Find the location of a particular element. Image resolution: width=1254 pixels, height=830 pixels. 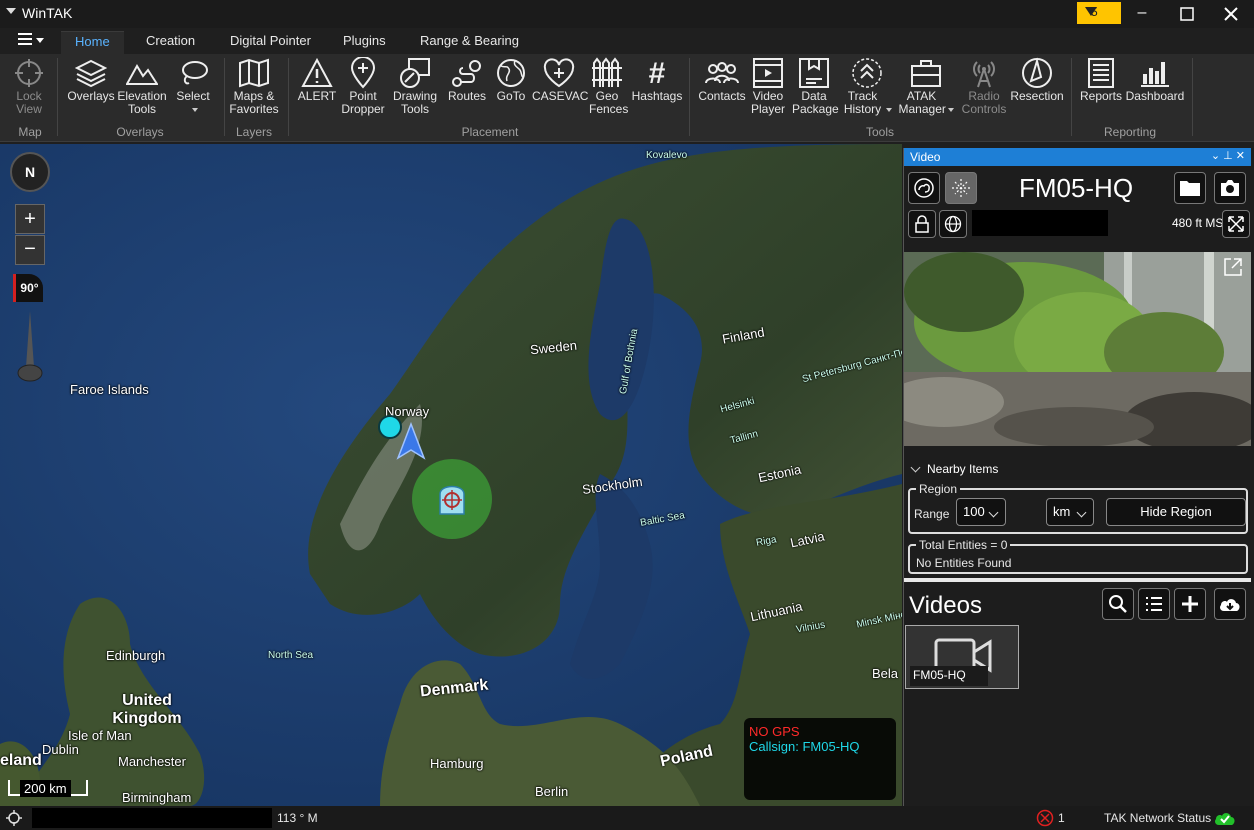

geo-fences-label: Geo Fences is located at coordinates (609, 102).